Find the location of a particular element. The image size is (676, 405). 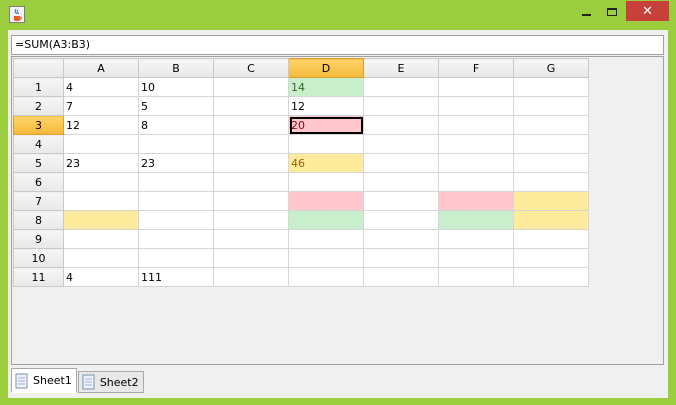

row-header: 7 is located at coordinates (38, 201).